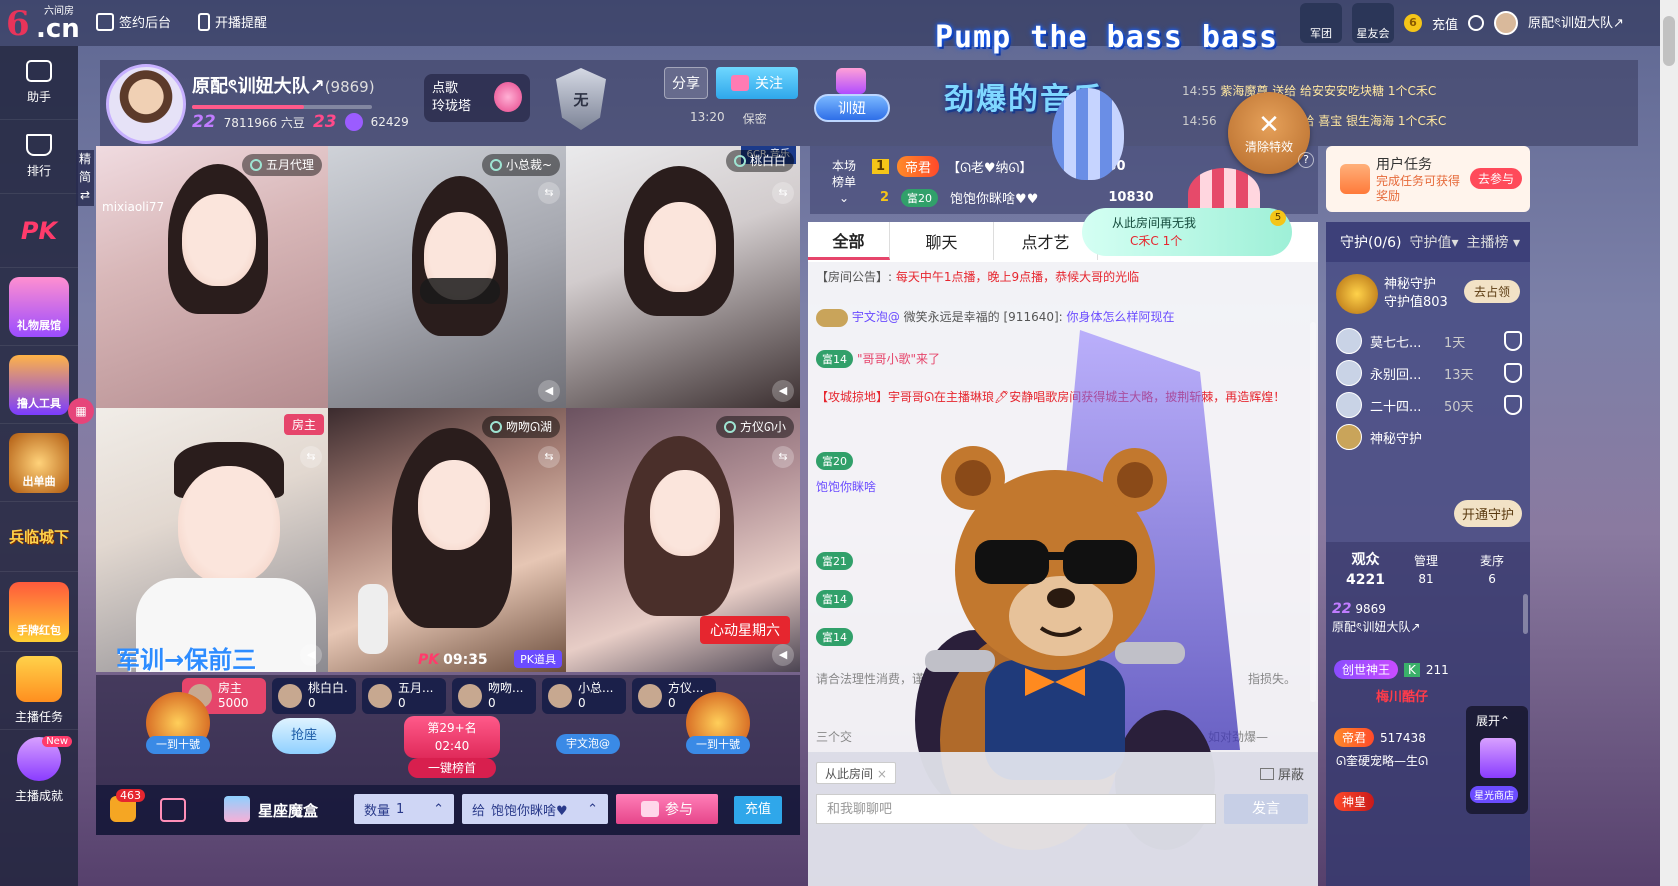 The image size is (1678, 886). Describe the element at coordinates (133, 21) in the screenshot. I see `sign-console-link: 签约后台` at that location.